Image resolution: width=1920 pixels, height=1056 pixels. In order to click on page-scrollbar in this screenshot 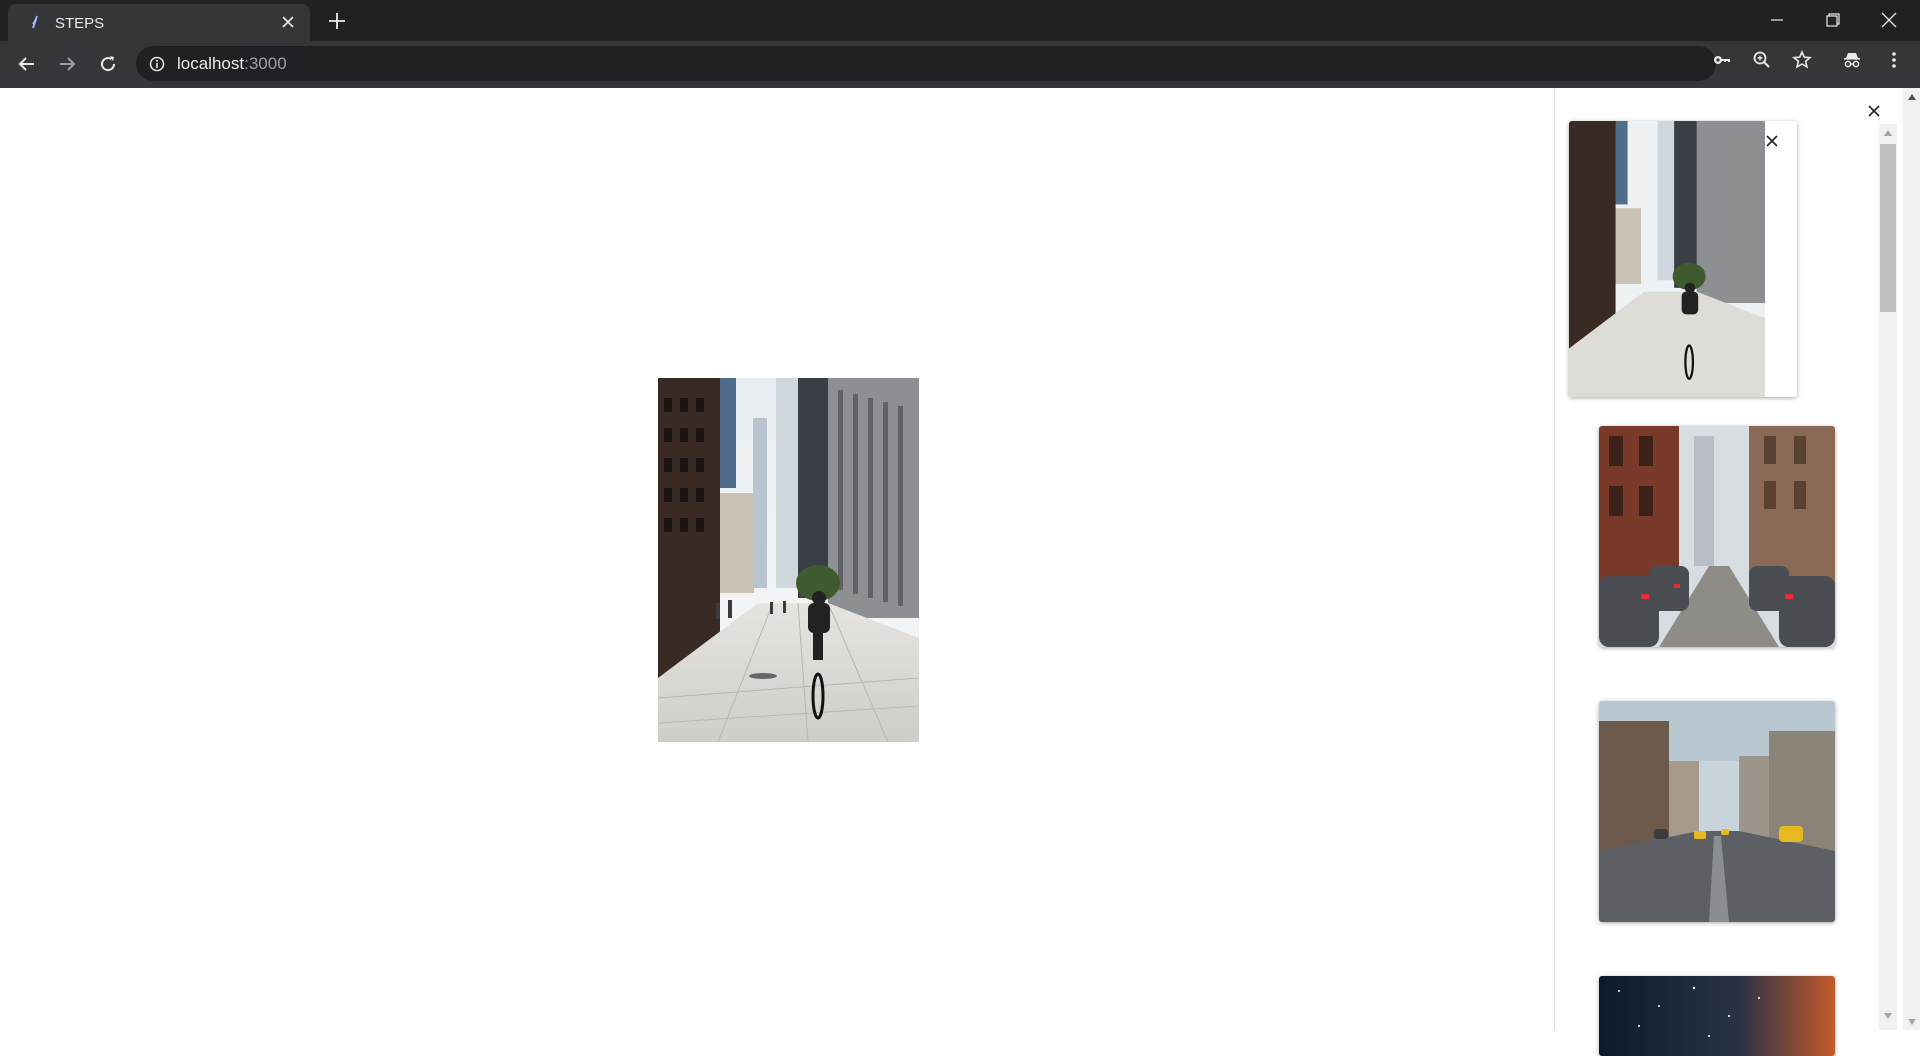, I will do `click(1911, 559)`.